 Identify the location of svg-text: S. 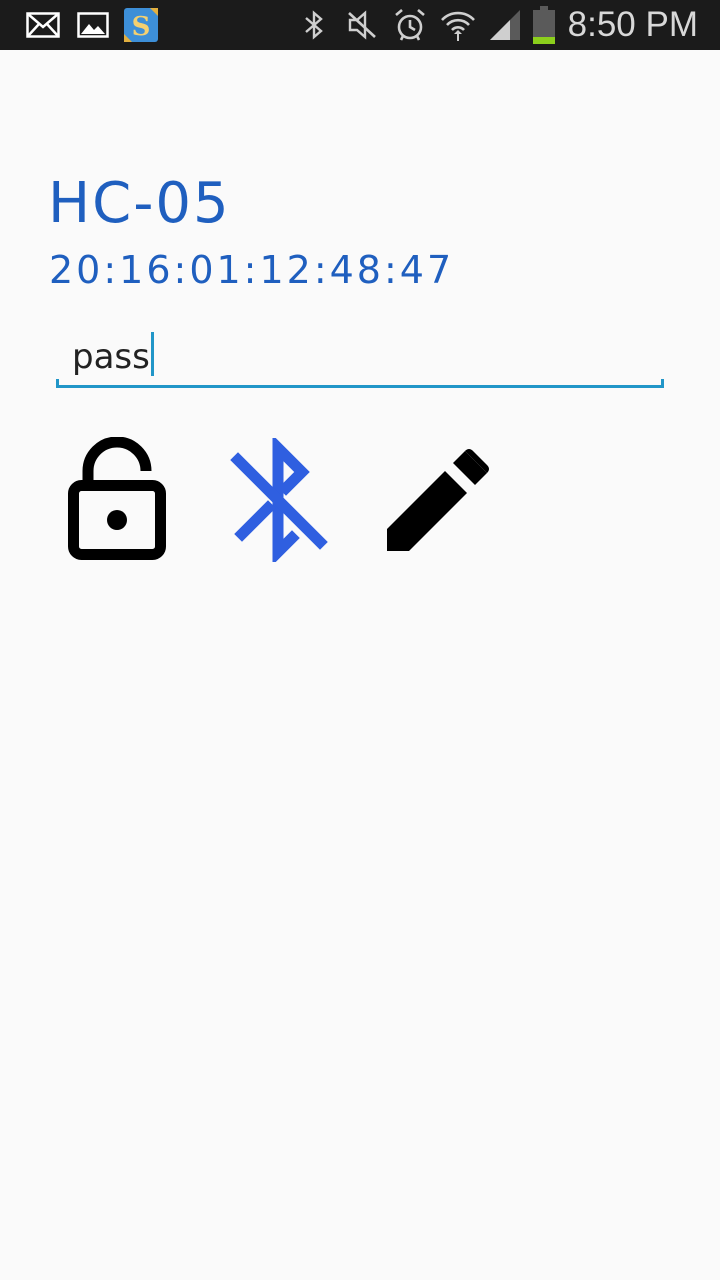
(141, 27).